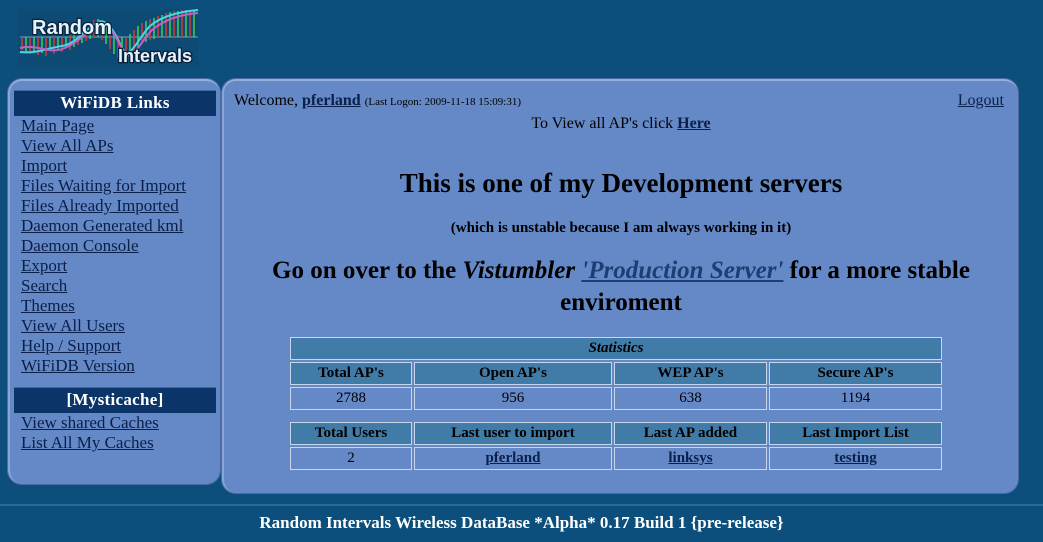  Describe the element at coordinates (331, 100) in the screenshot. I see `welcome-username-link: pferland` at that location.